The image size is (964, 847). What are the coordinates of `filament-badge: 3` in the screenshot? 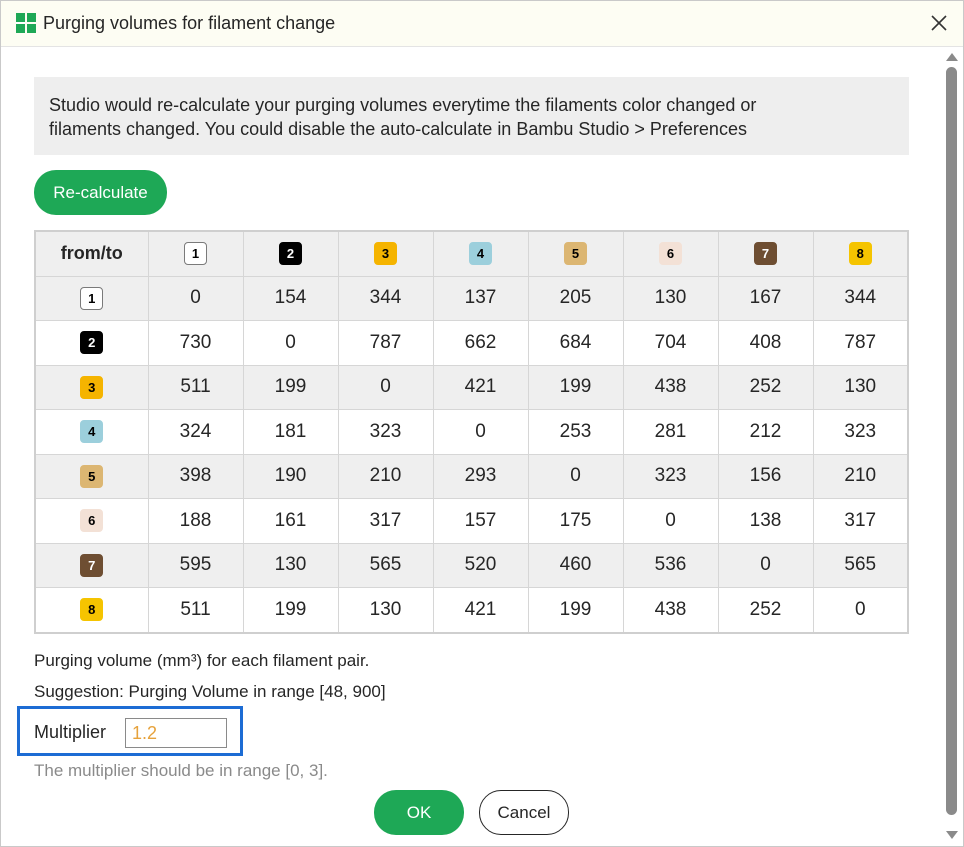 It's located at (385, 254).